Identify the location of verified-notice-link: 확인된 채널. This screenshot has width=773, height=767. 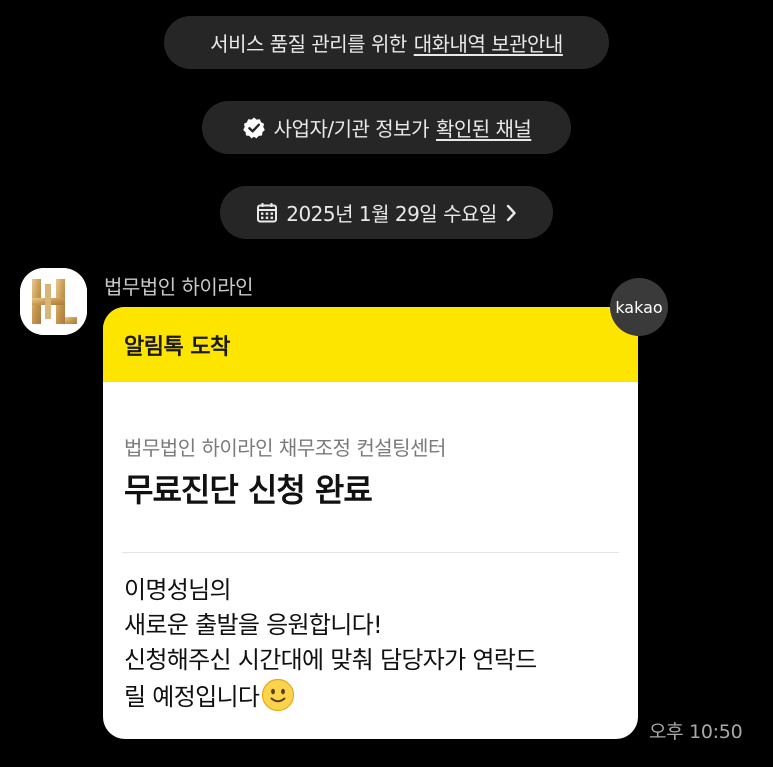
(484, 127).